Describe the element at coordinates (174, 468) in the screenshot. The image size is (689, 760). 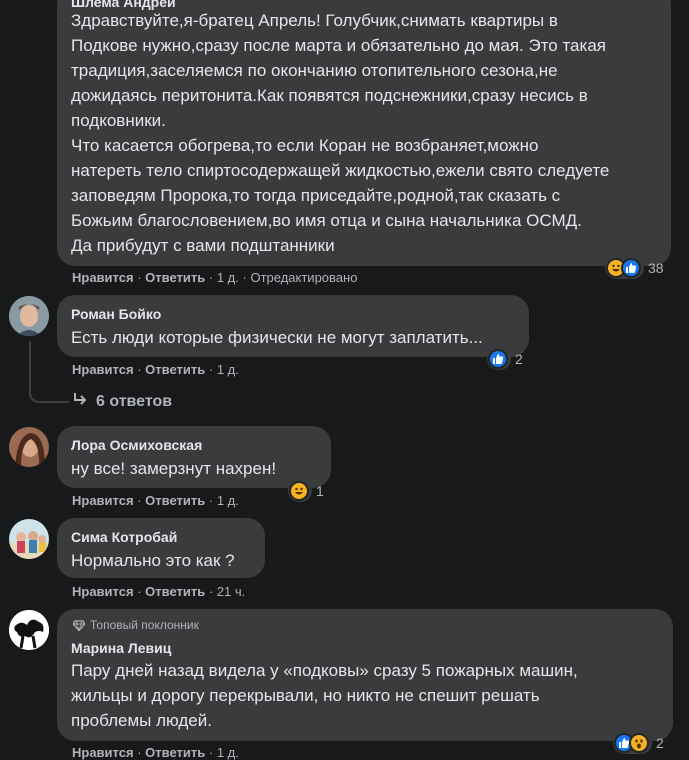
I see `comment-text: ну все! замерзнут нахрен!` at that location.